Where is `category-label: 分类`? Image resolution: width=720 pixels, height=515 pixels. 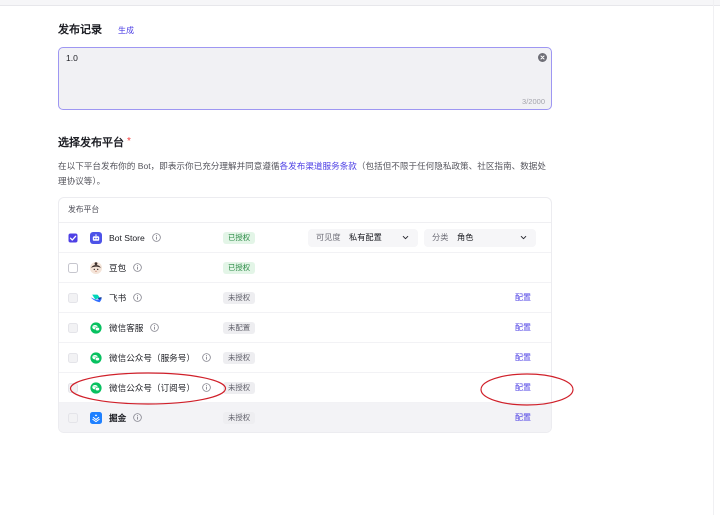 category-label: 分类 is located at coordinates (440, 237).